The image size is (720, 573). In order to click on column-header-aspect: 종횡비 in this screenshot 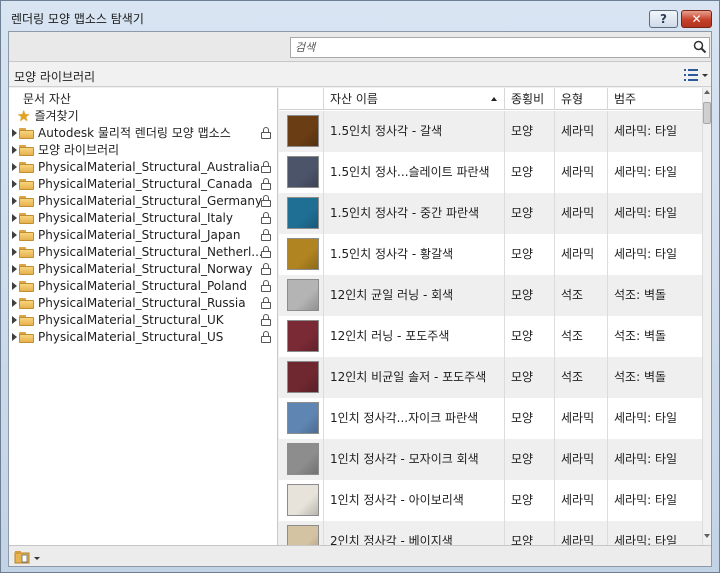, I will do `click(530, 99)`.